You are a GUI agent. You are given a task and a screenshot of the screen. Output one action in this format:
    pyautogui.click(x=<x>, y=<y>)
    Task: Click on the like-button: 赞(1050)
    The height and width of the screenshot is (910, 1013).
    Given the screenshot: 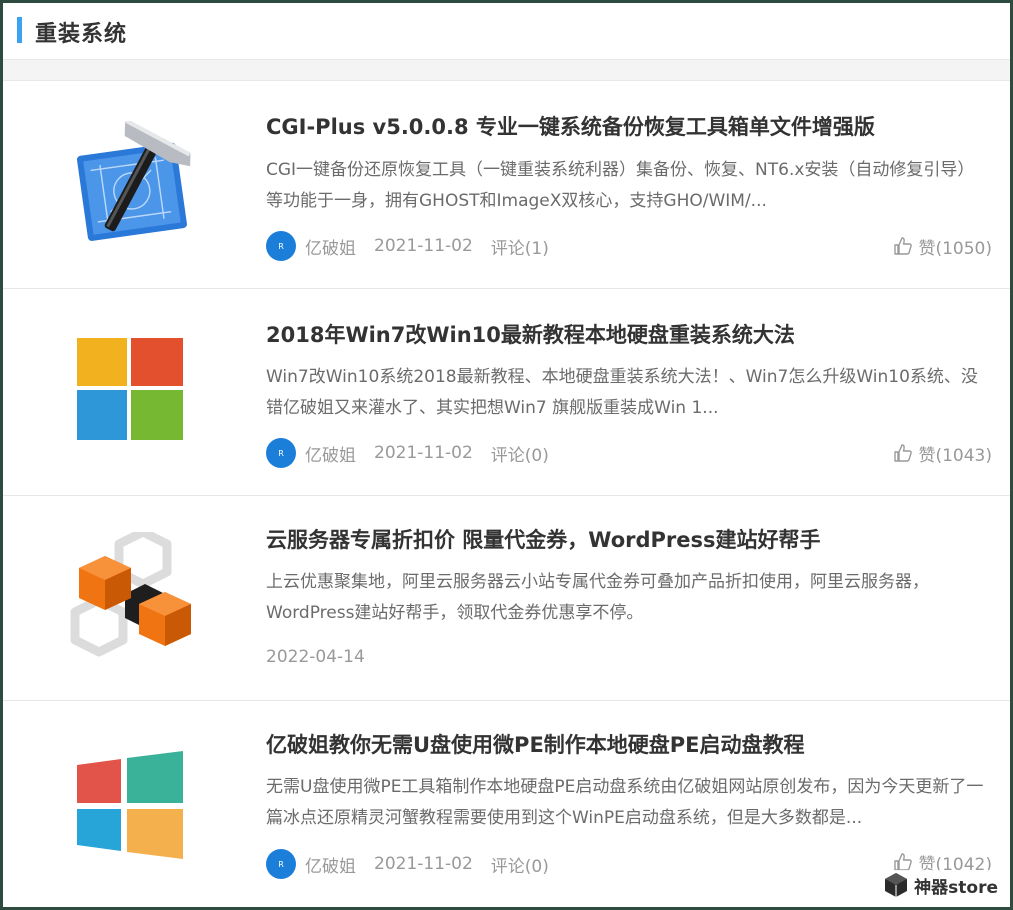 What is the action you would take?
    pyautogui.click(x=942, y=246)
    